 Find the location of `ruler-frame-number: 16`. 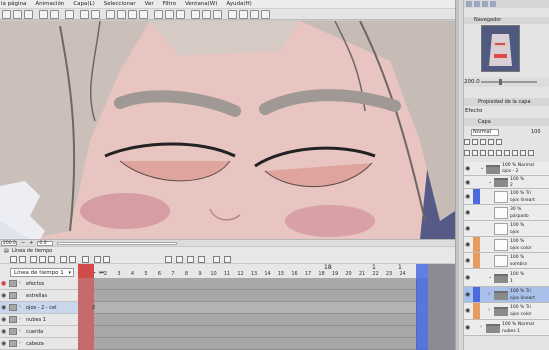

ruler-frame-number: 16 is located at coordinates (295, 274).